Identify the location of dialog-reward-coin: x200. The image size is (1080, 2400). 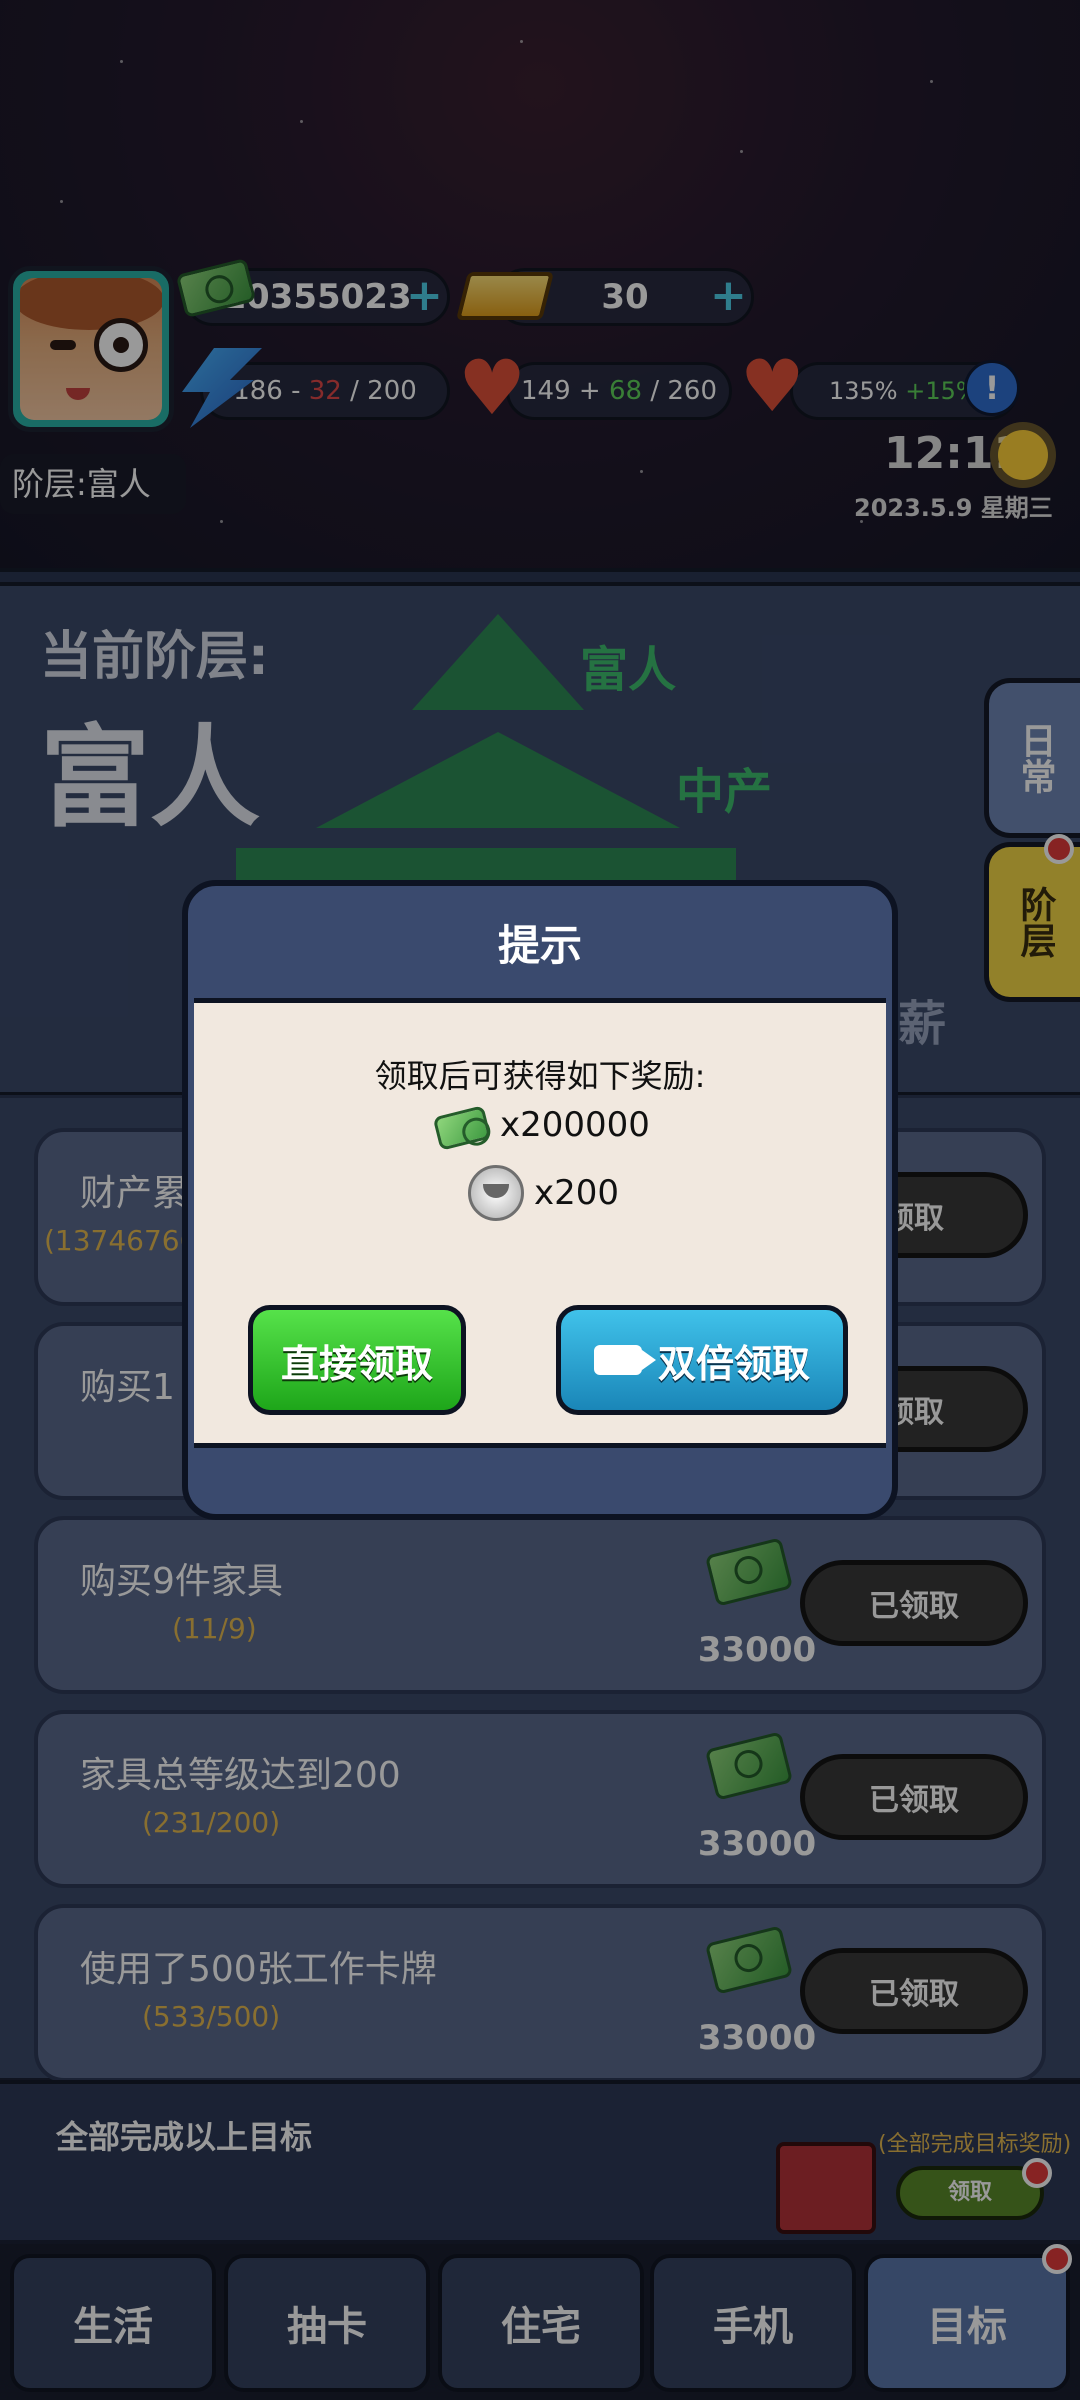
(577, 1193).